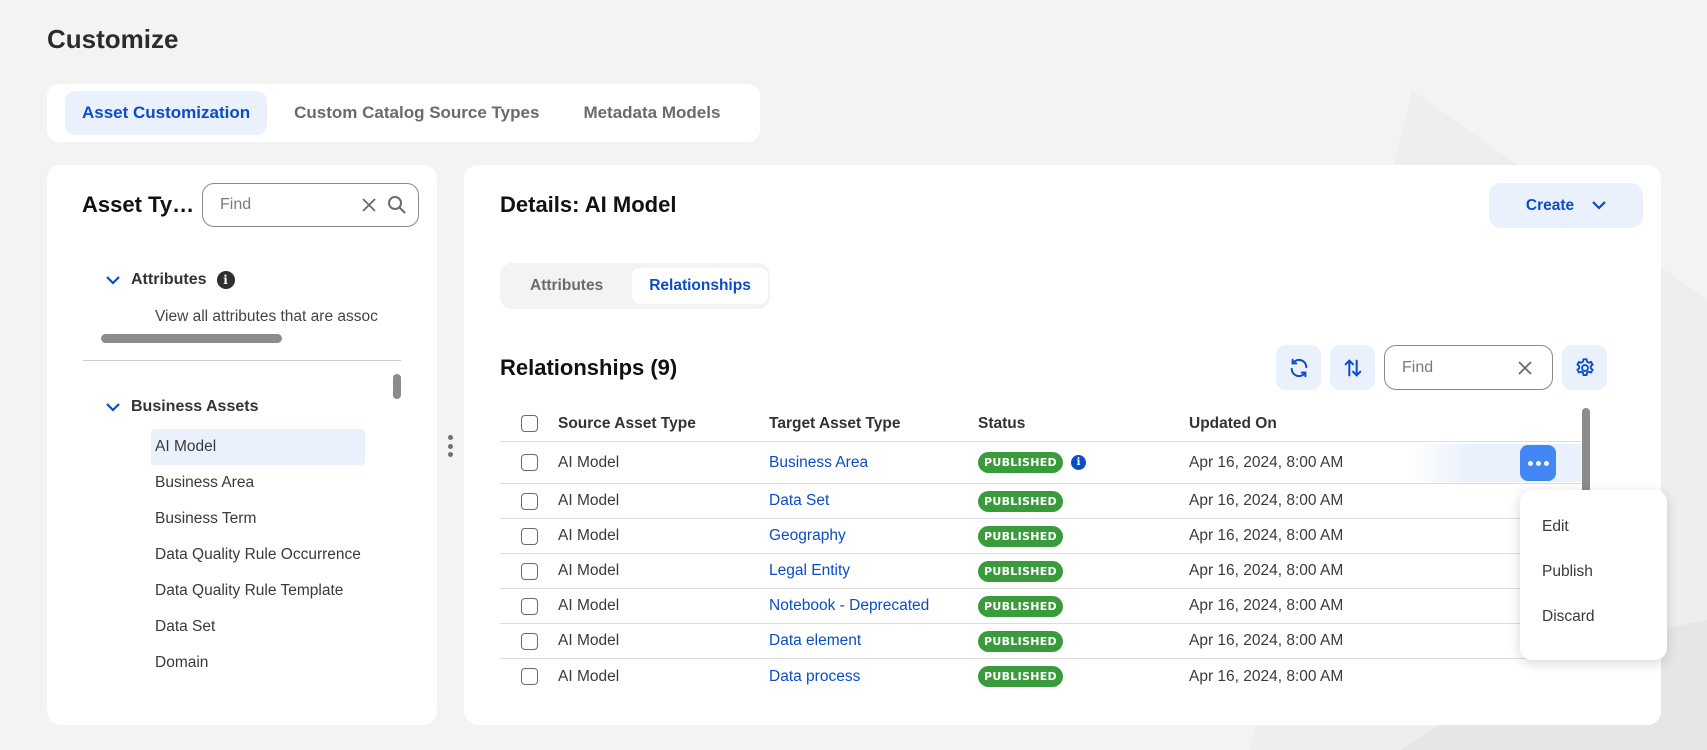 This screenshot has width=1707, height=750. What do you see at coordinates (397, 386) in the screenshot?
I see `vertical-scrollbar` at bounding box center [397, 386].